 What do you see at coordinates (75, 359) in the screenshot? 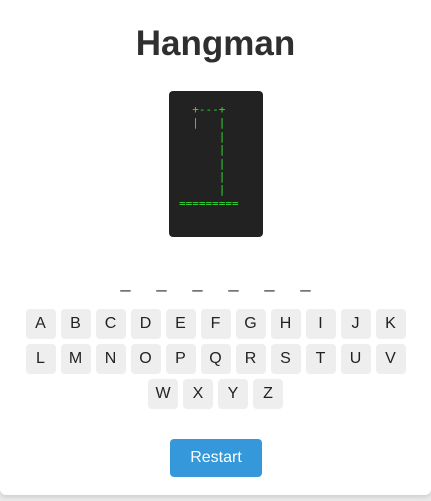
I see `letter-key-m: M` at bounding box center [75, 359].